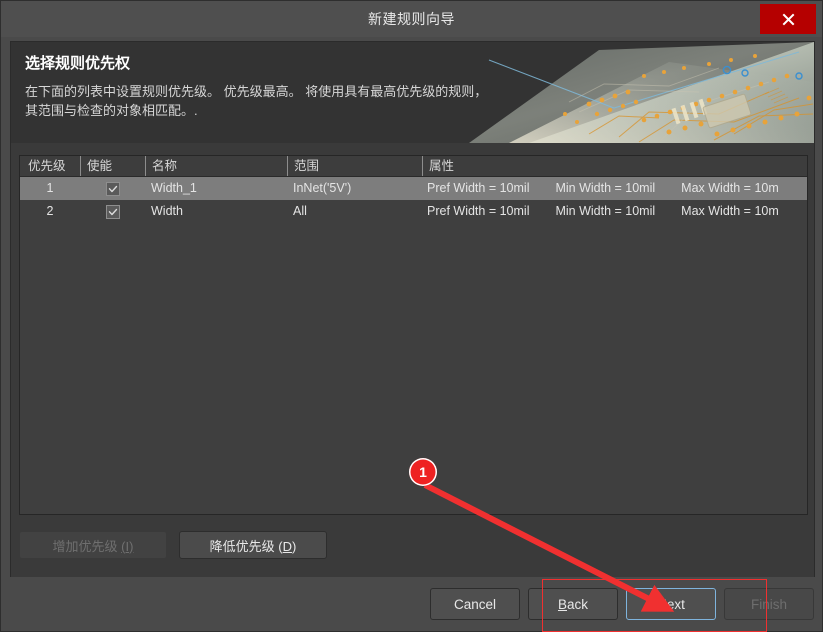 The width and height of the screenshot is (823, 632). What do you see at coordinates (411, 604) in the screenshot?
I see `footer-bar: Cancel Back Next Finish` at bounding box center [411, 604].